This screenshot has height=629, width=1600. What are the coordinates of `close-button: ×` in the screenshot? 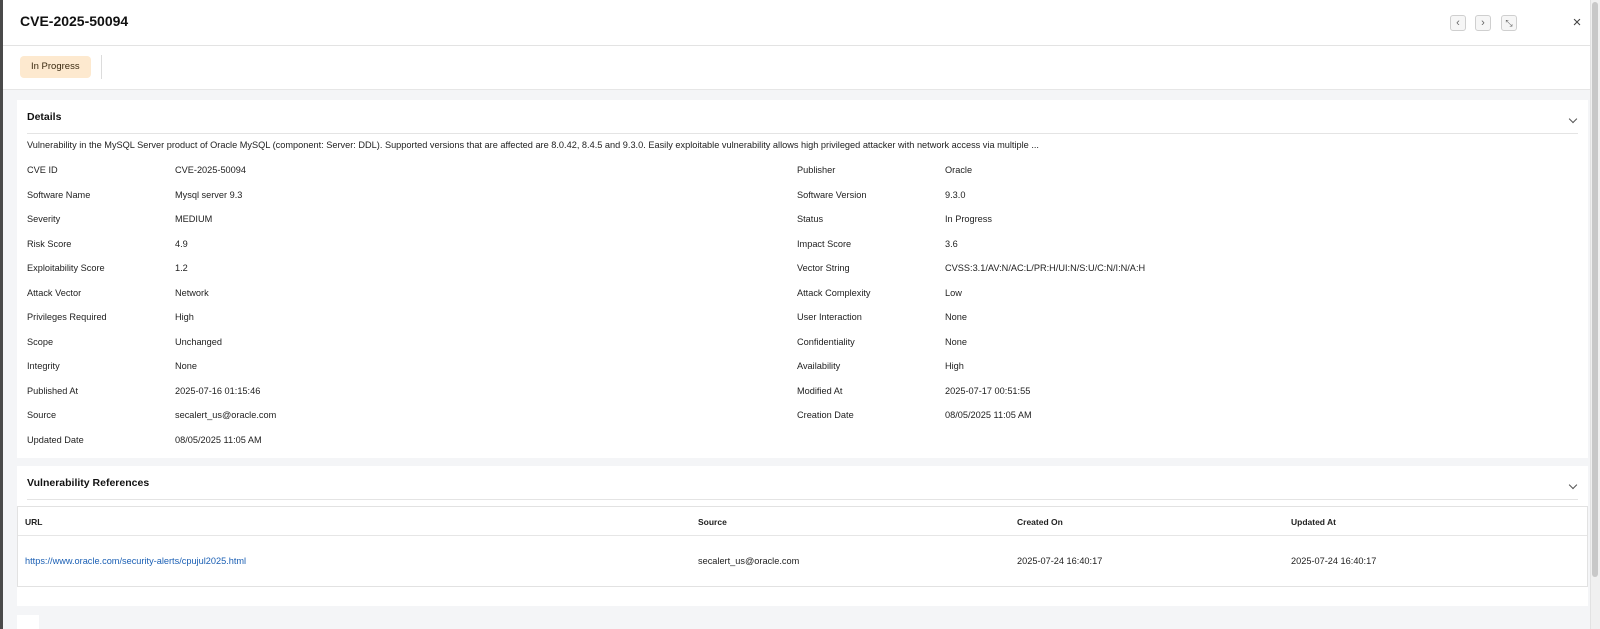 It's located at (1577, 23).